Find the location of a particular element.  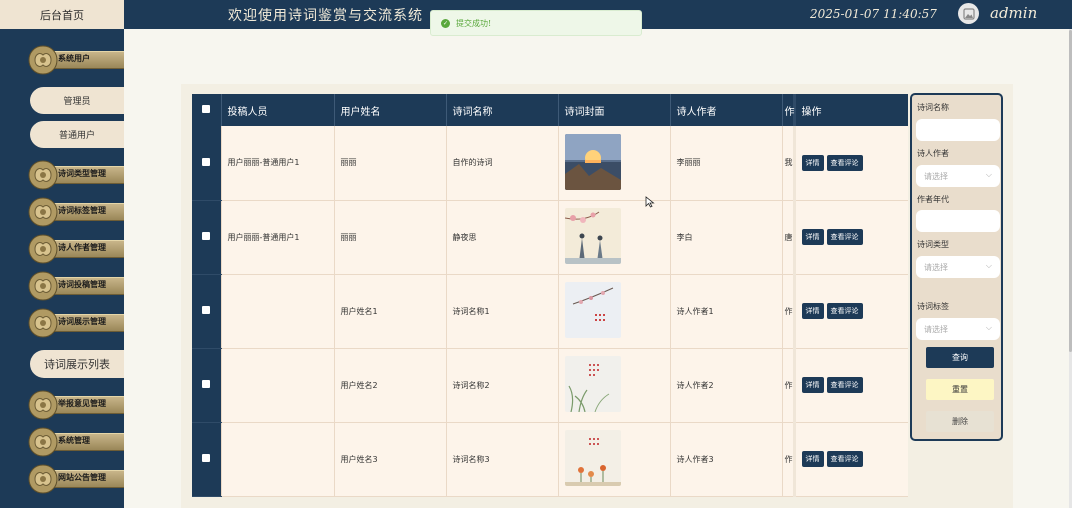

sidebar-item-report-feedback: 举报意见管理 is located at coordinates (76, 405).